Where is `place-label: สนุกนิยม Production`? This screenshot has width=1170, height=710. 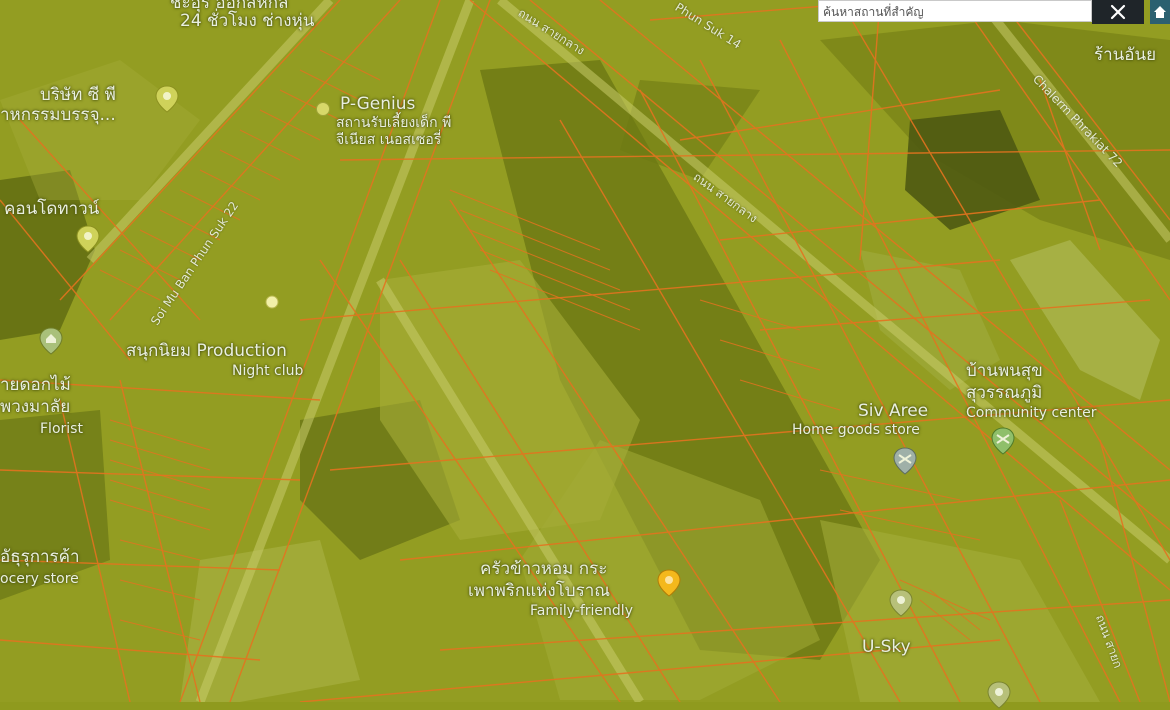 place-label: สนุกนิยม Production is located at coordinates (206, 351).